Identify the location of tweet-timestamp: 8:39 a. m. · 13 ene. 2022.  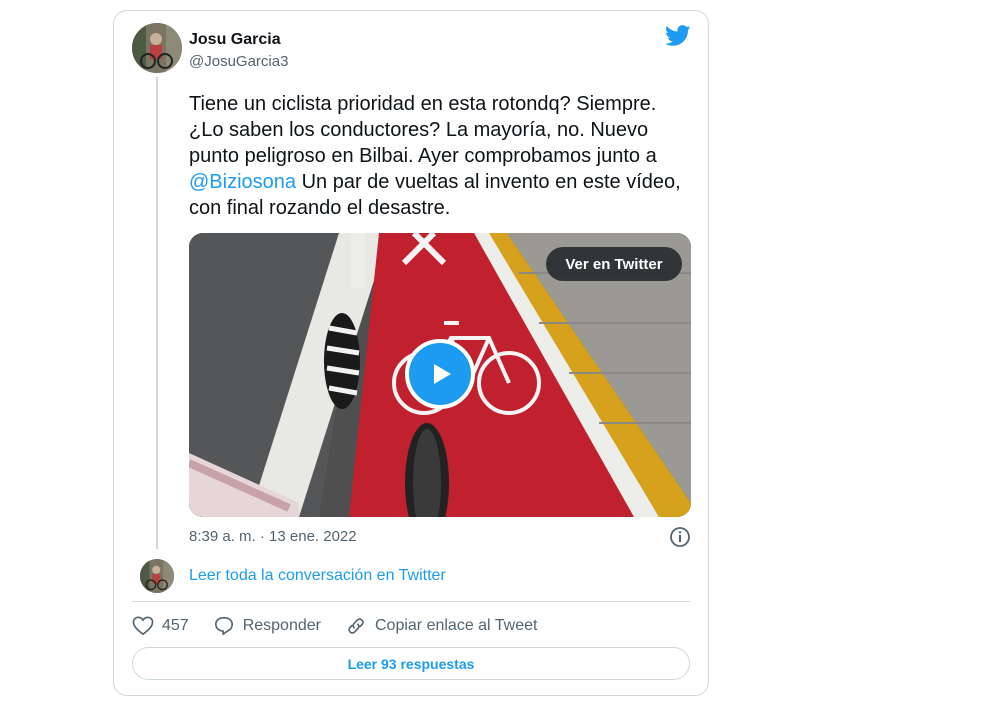
(273, 536).